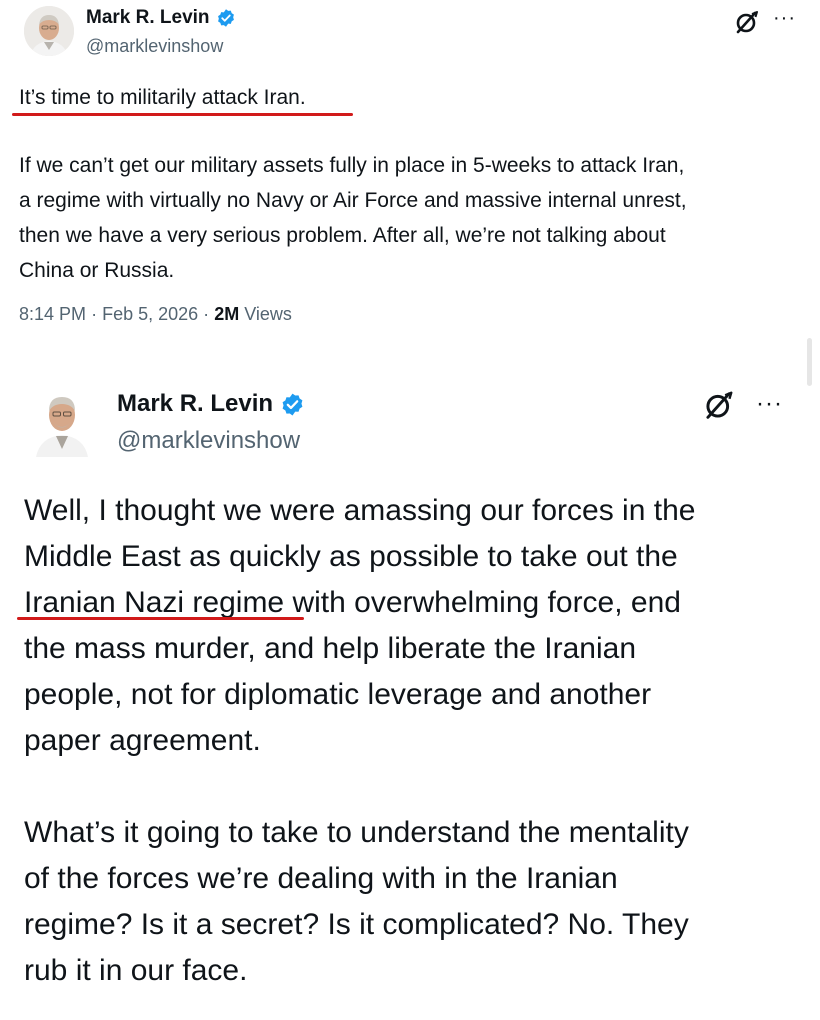 The height and width of the screenshot is (1020, 820). I want to click on tweet-headline: It’s time to militarily attack Iran., so click(162, 97).